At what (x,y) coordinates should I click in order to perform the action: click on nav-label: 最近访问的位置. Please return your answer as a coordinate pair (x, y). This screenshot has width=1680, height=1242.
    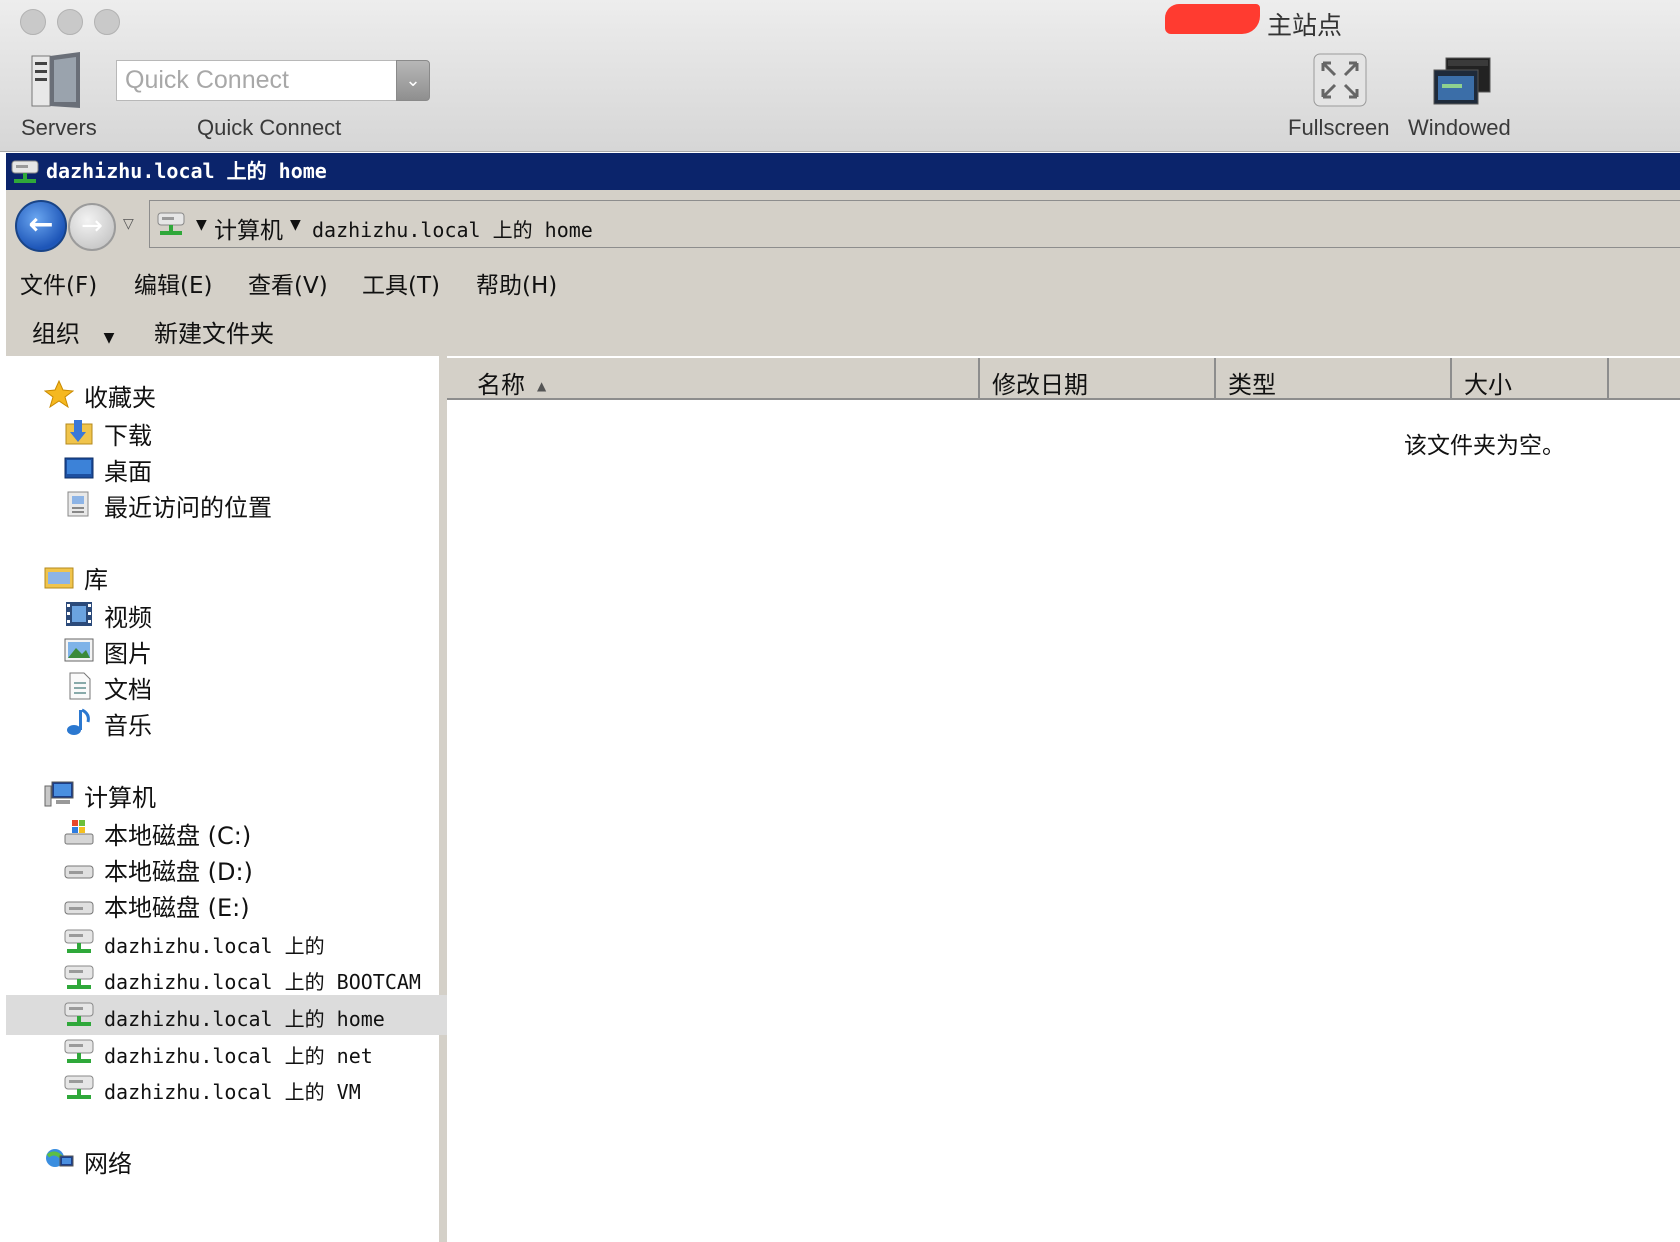
    Looking at the image, I should click on (188, 508).